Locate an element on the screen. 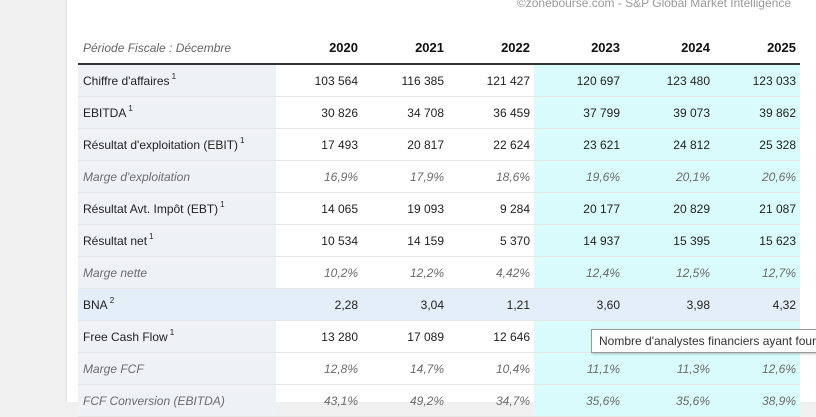 The image size is (816, 417). row-label: Résultat net 1 is located at coordinates (177, 240).